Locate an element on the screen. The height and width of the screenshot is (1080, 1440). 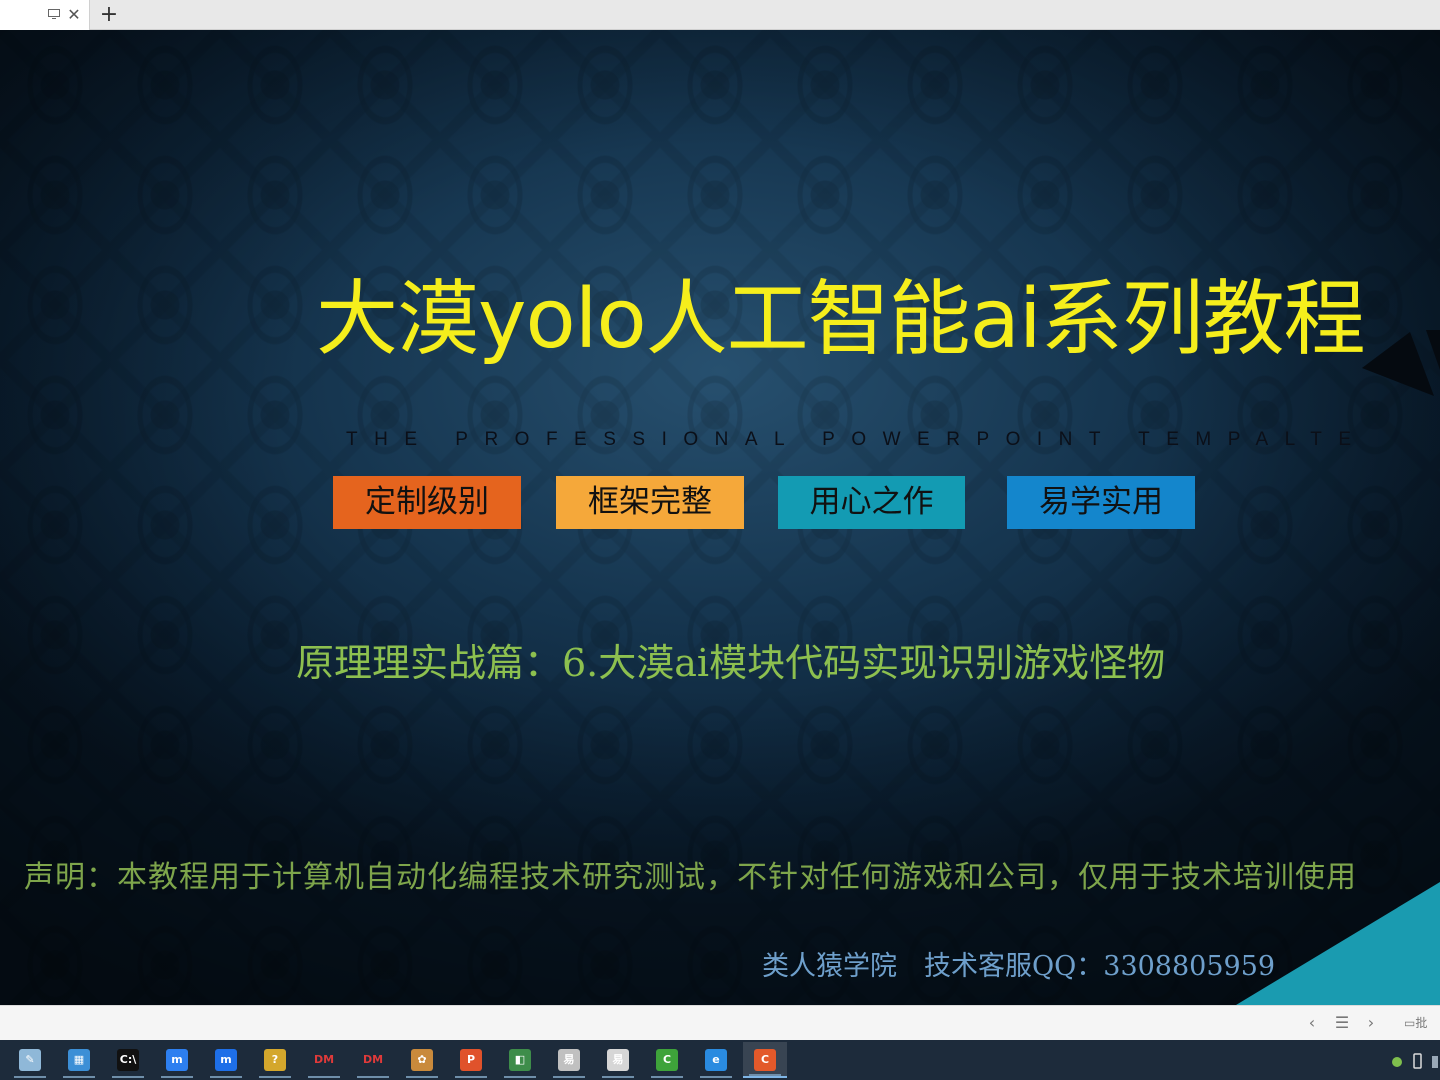
slide-list-icon: ☰ is located at coordinates (1342, 1023).